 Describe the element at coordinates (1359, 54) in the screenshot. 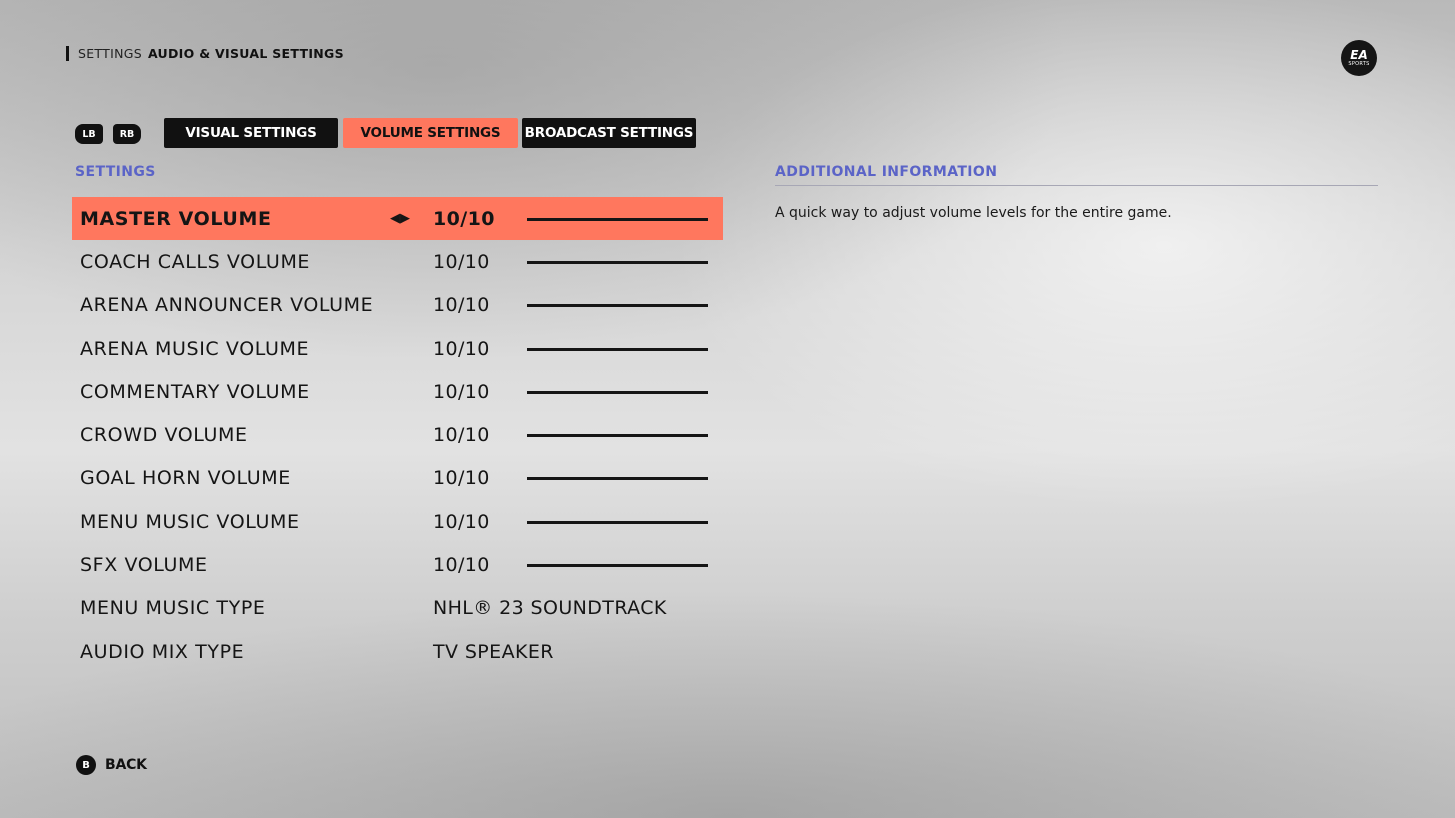

I see `logo-main-text: EA` at that location.